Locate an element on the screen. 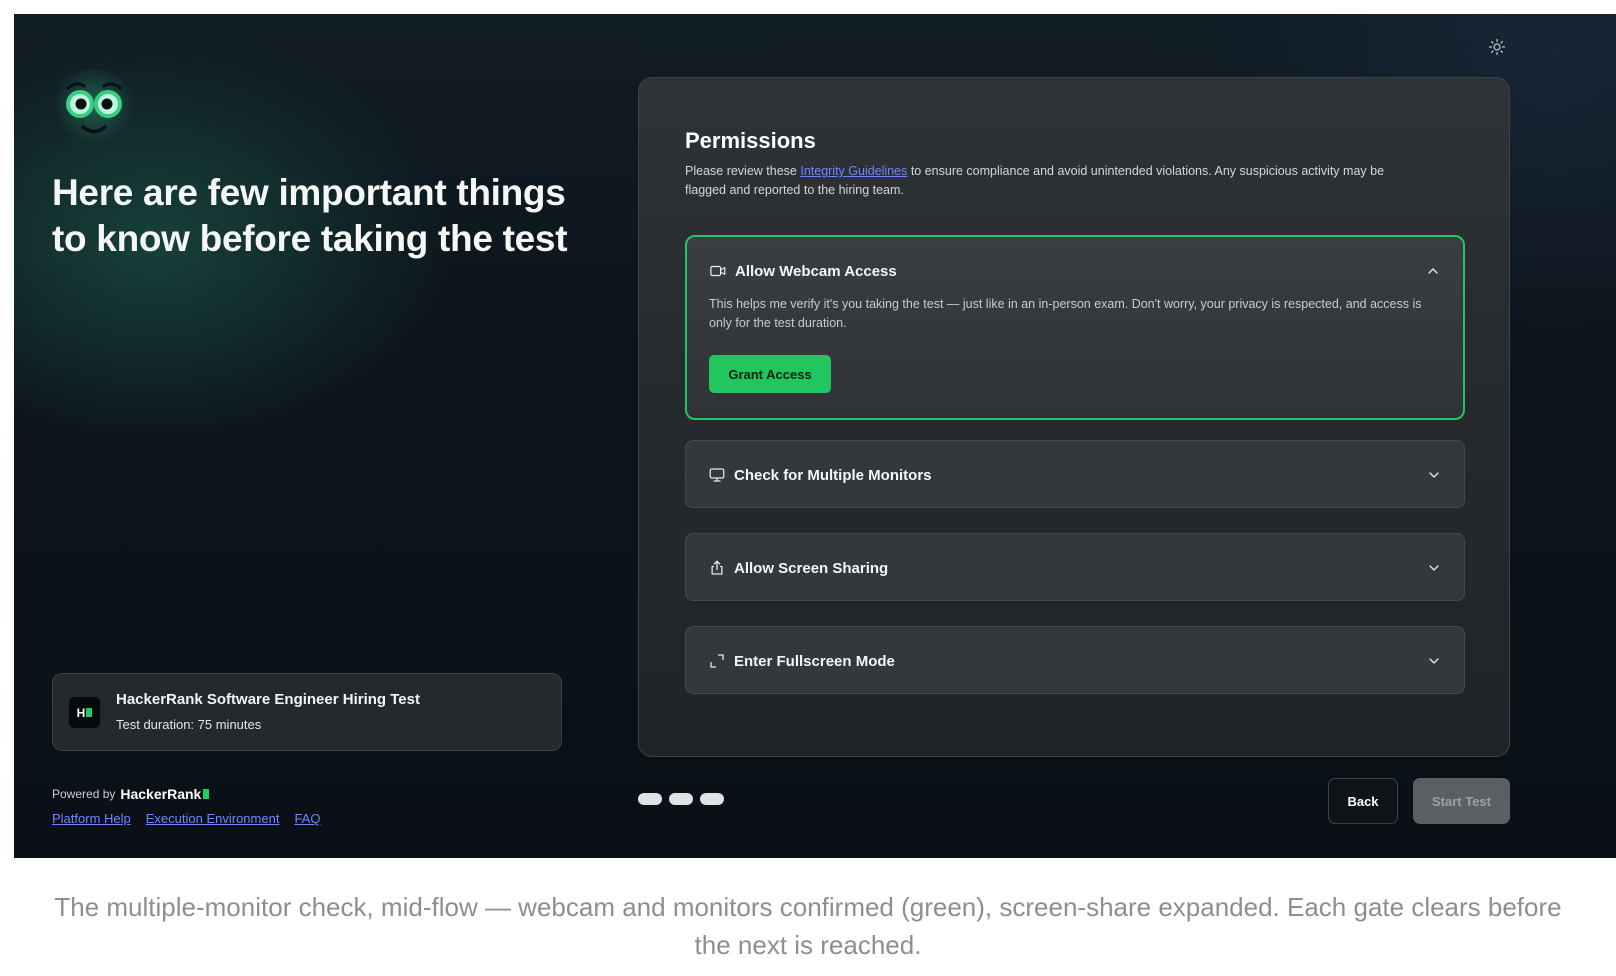 The height and width of the screenshot is (976, 1616). start-test-button: Start Test is located at coordinates (1461, 801).